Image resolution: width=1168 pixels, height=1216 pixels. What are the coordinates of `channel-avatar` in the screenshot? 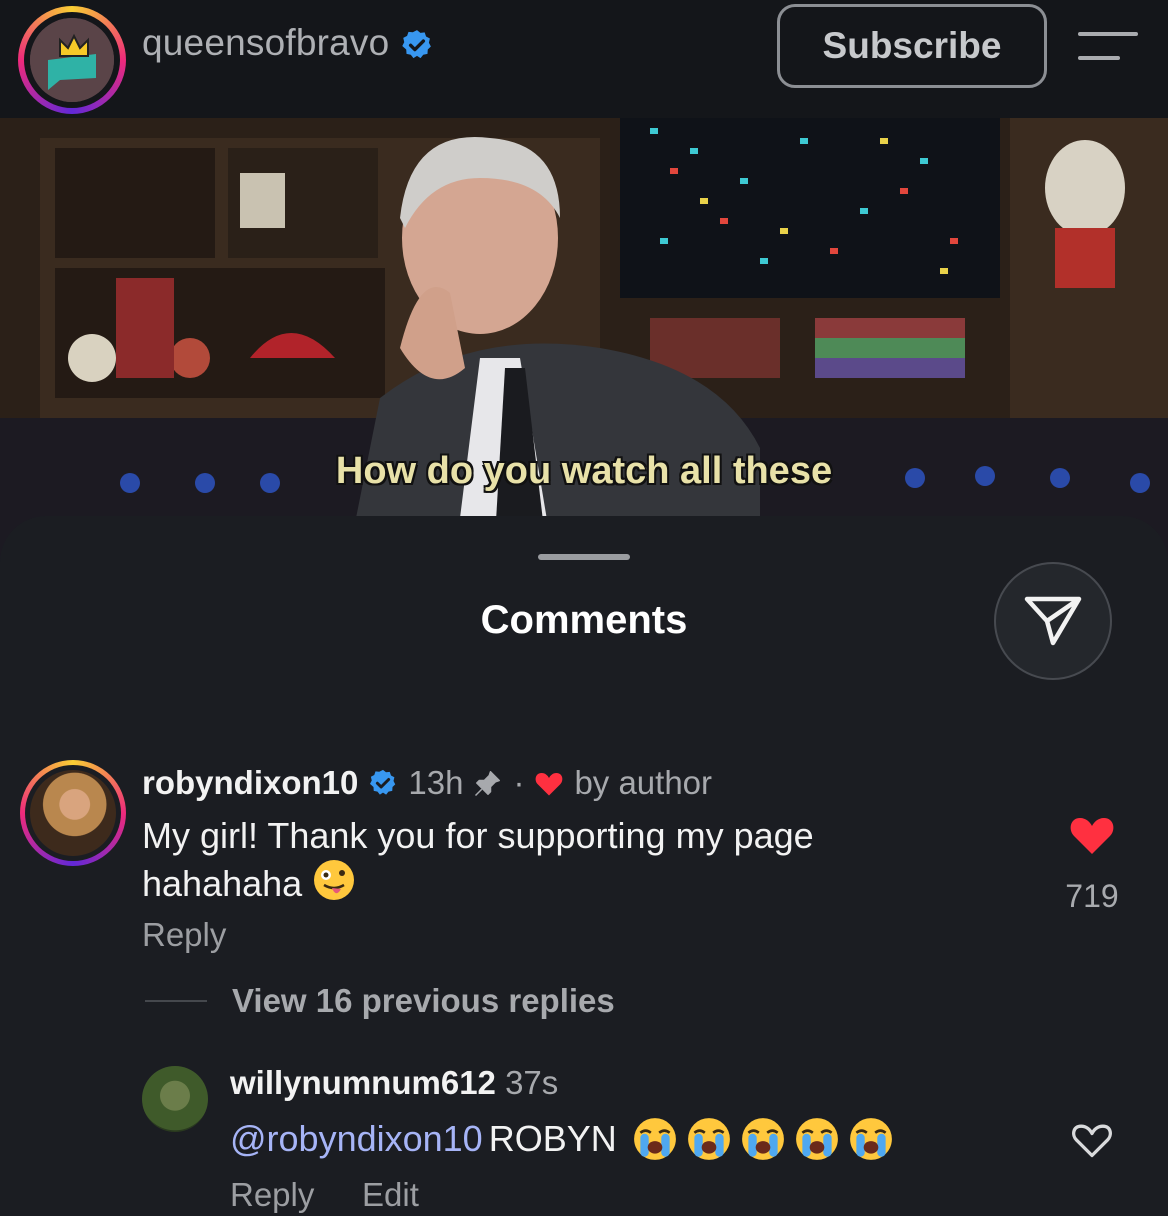 It's located at (72, 60).